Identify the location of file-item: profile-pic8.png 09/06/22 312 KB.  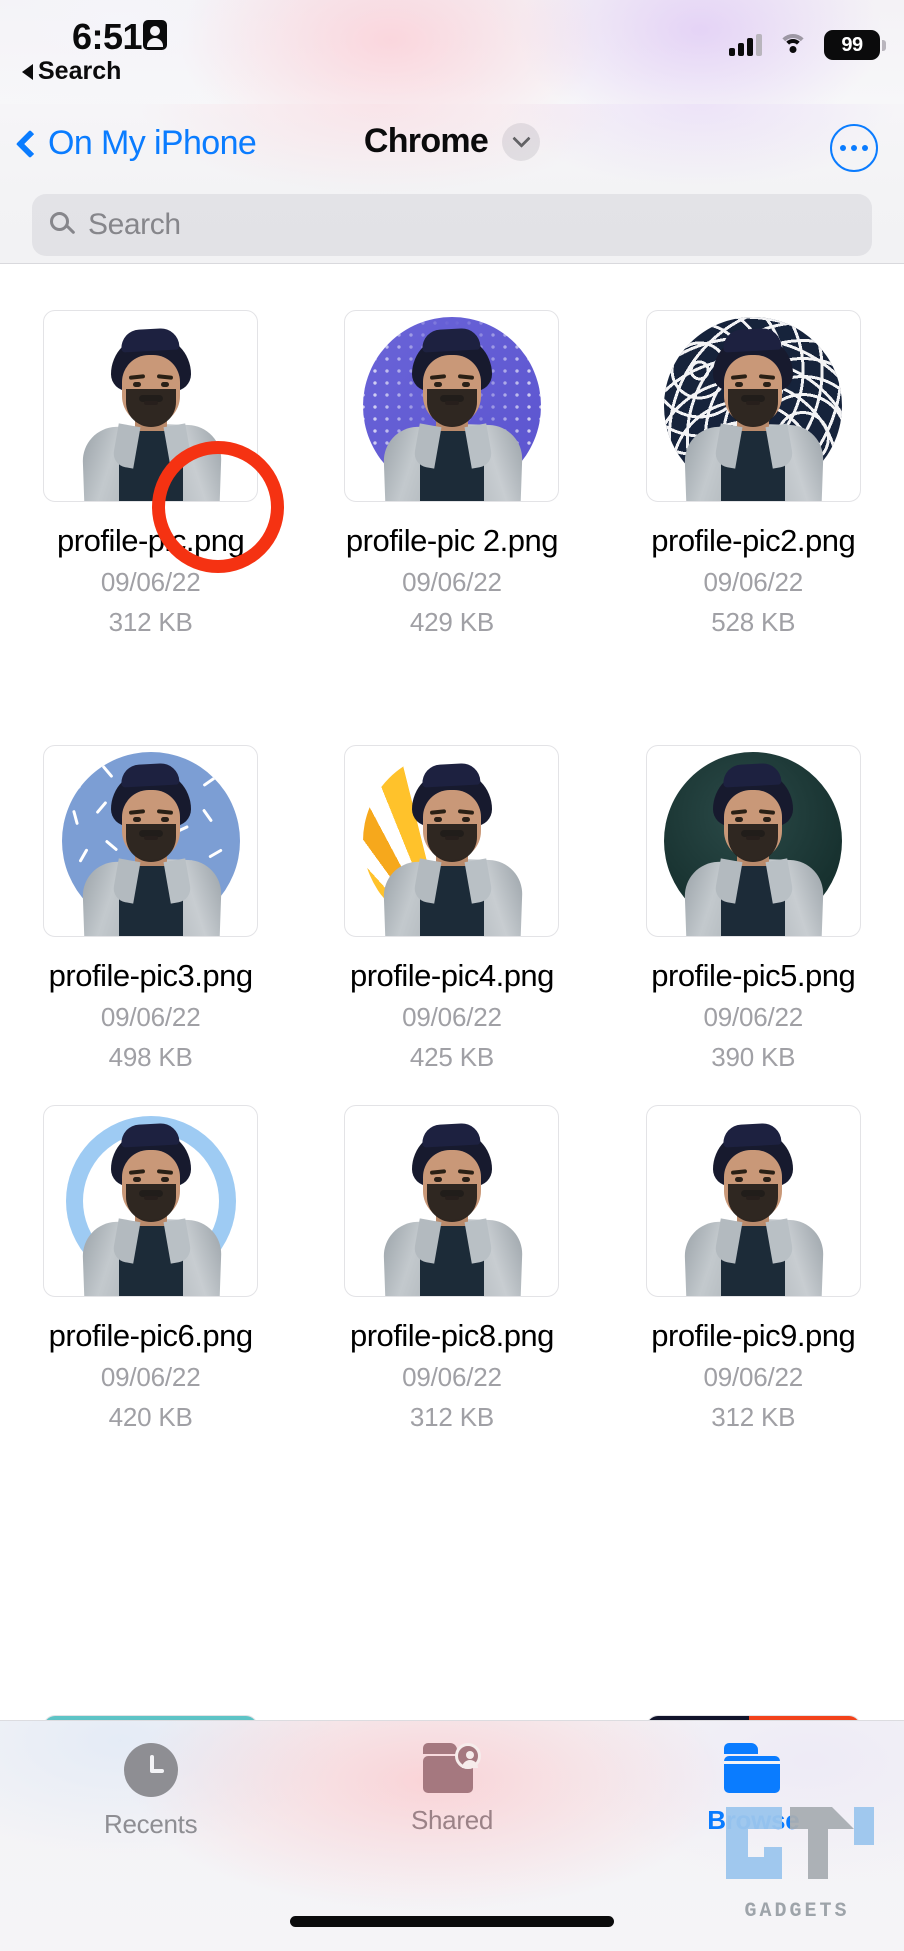
(451, 1270).